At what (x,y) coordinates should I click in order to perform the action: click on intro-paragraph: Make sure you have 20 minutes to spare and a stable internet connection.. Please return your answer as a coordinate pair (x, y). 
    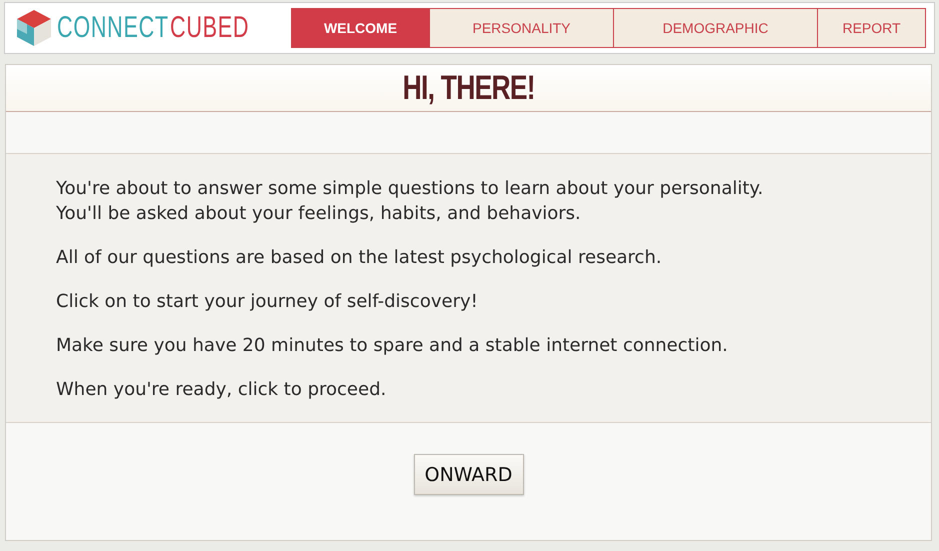
    Looking at the image, I should click on (392, 346).